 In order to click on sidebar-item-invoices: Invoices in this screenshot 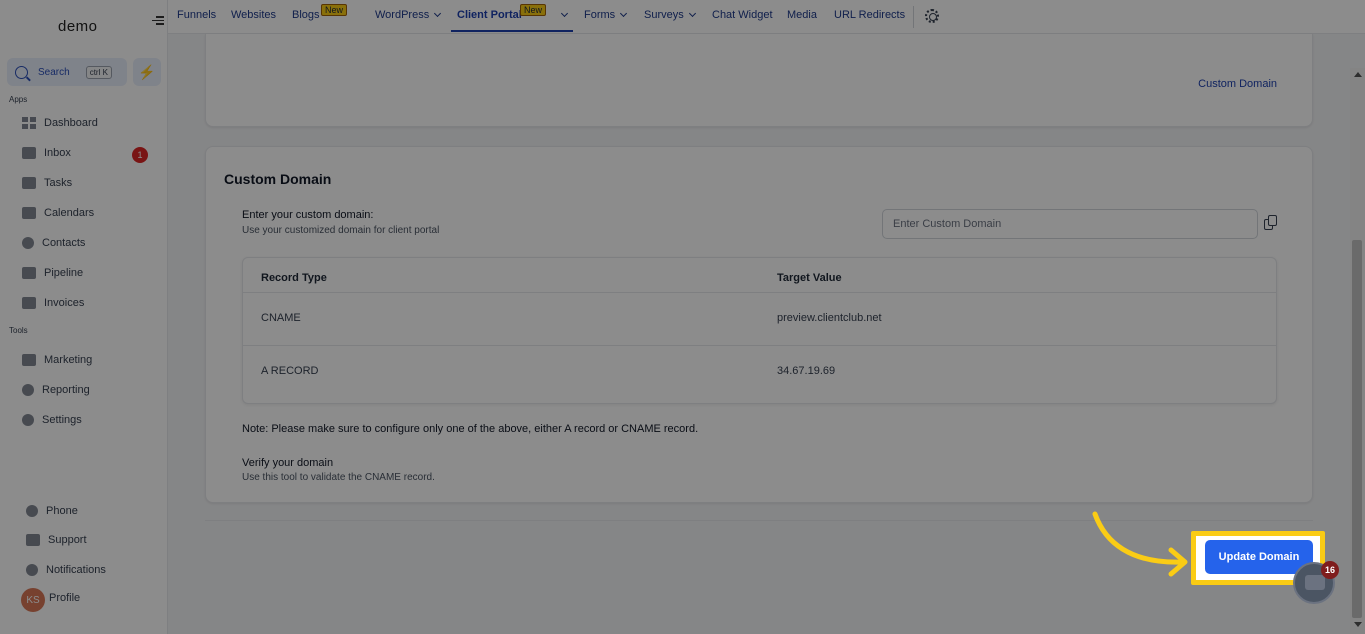, I will do `click(53, 303)`.